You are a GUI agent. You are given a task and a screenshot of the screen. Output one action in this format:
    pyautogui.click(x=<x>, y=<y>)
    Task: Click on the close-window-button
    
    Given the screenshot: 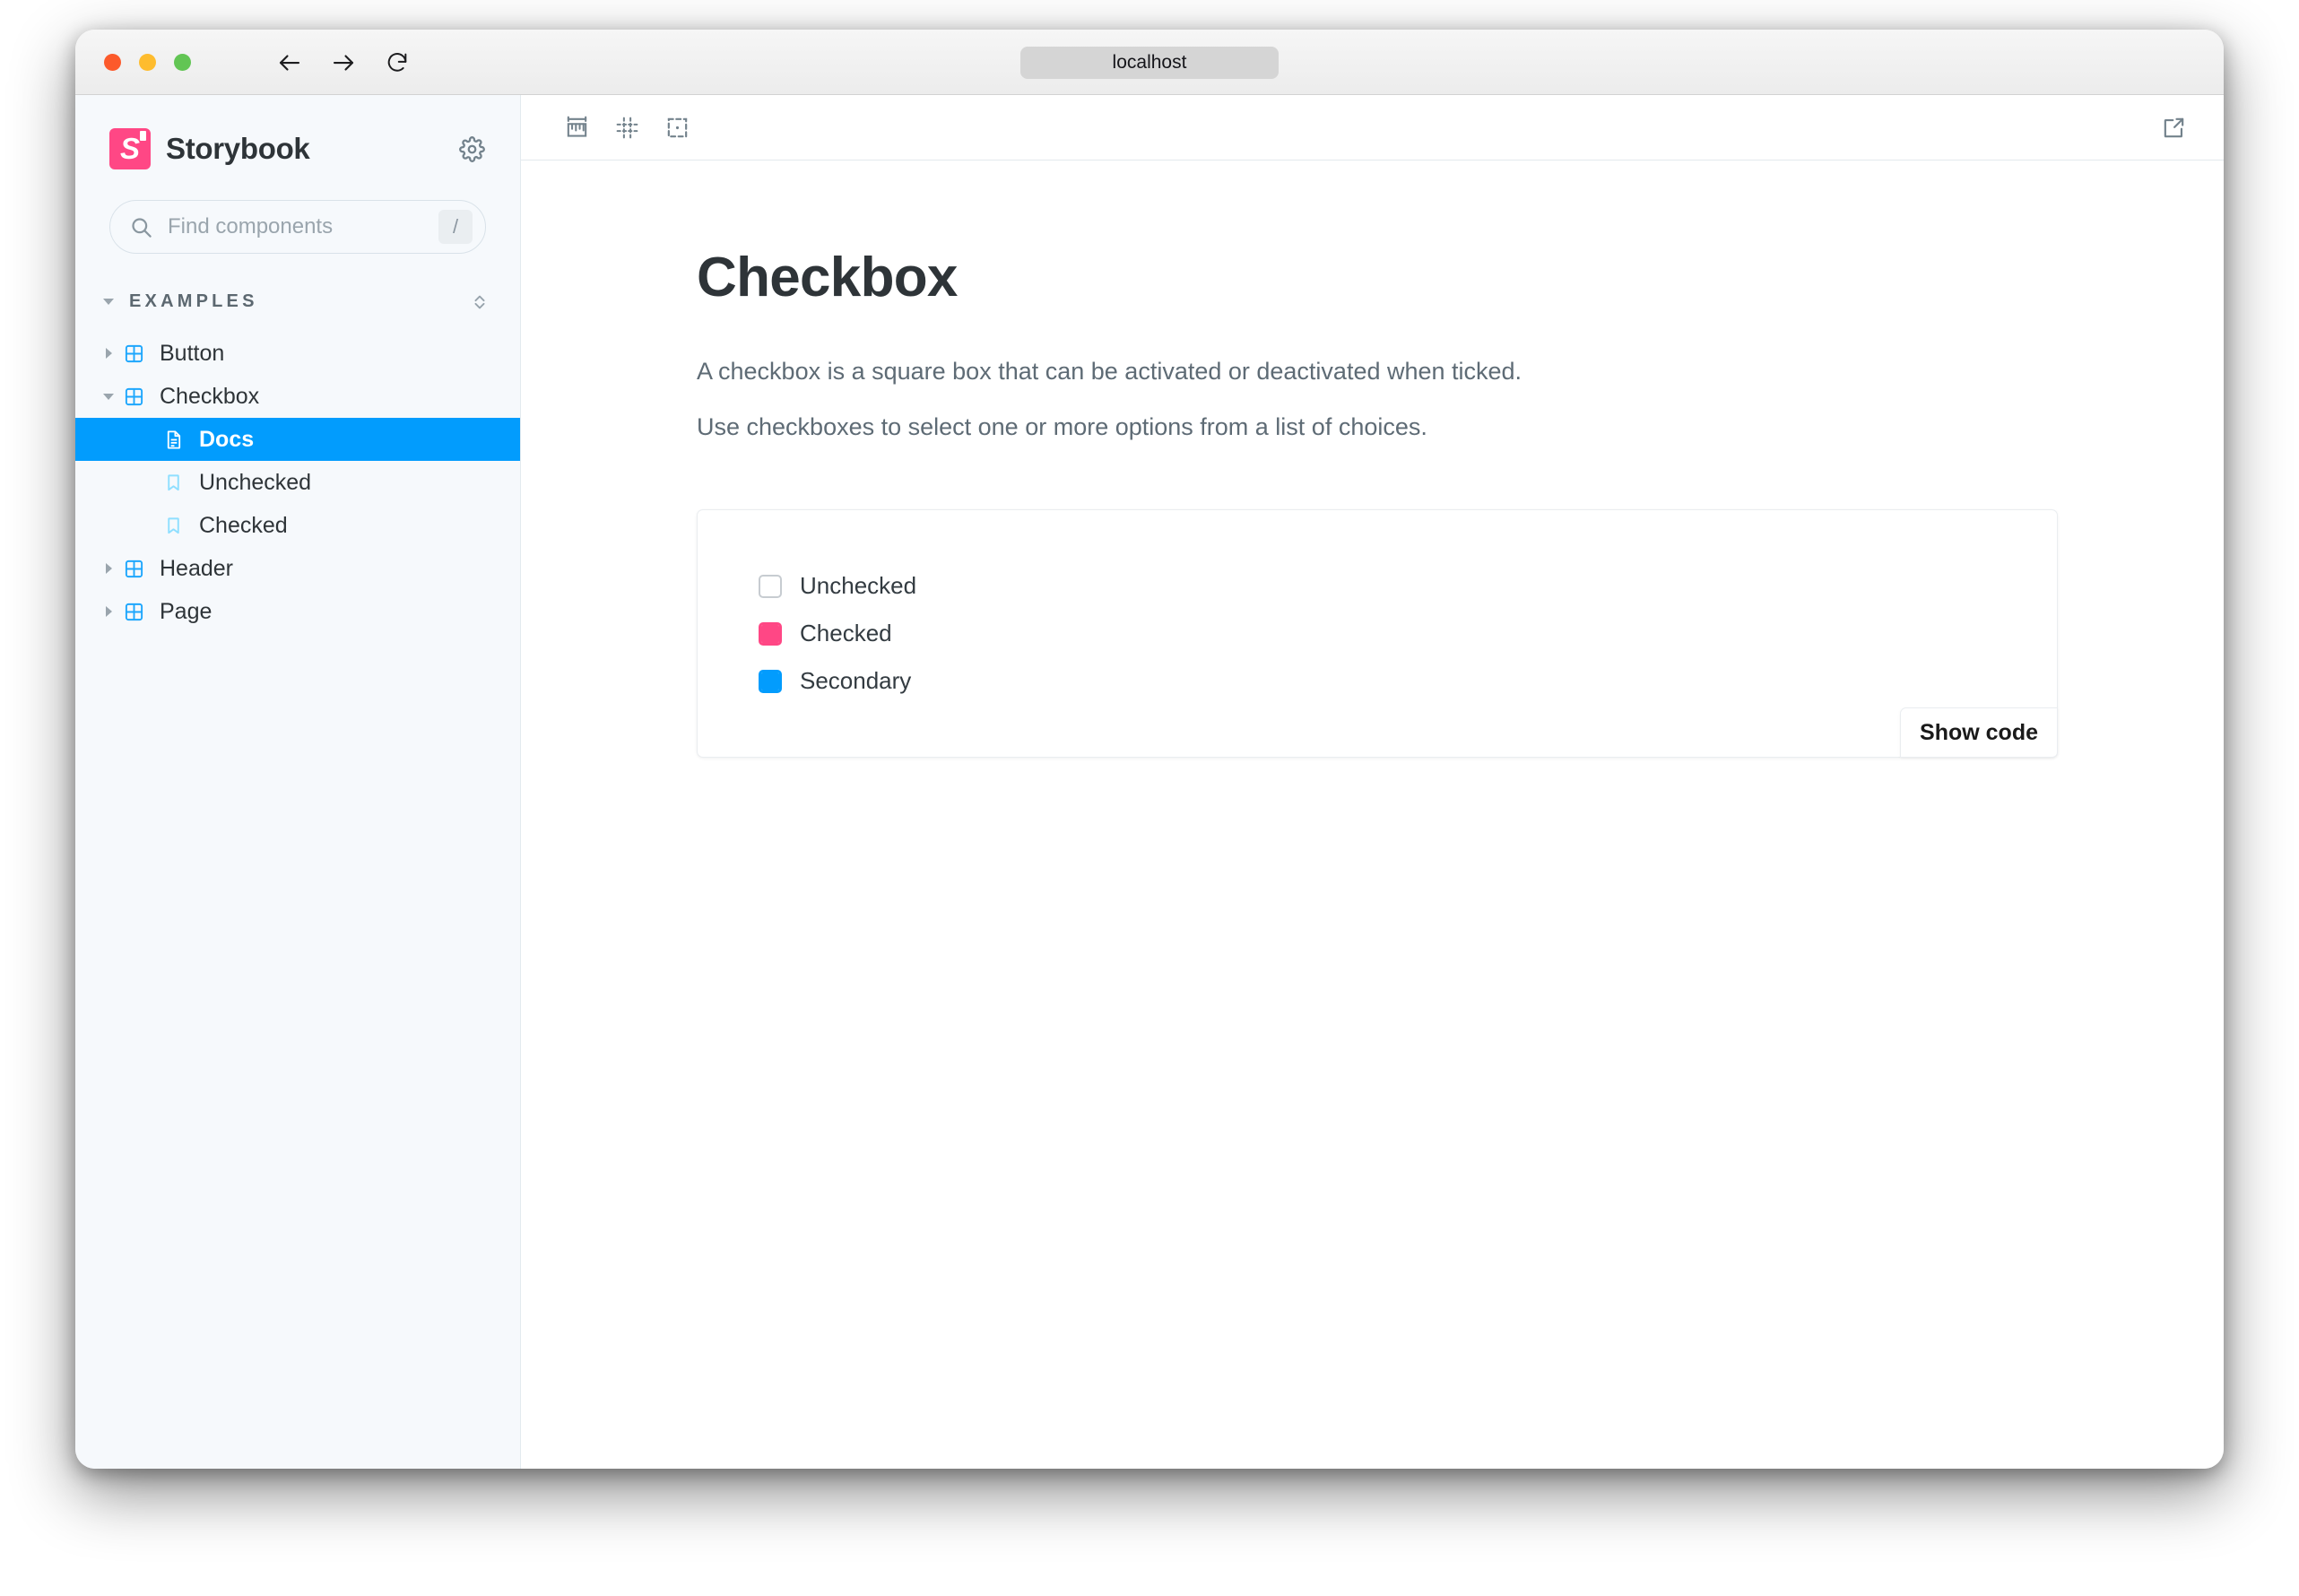 What is the action you would take?
    pyautogui.click(x=113, y=63)
    